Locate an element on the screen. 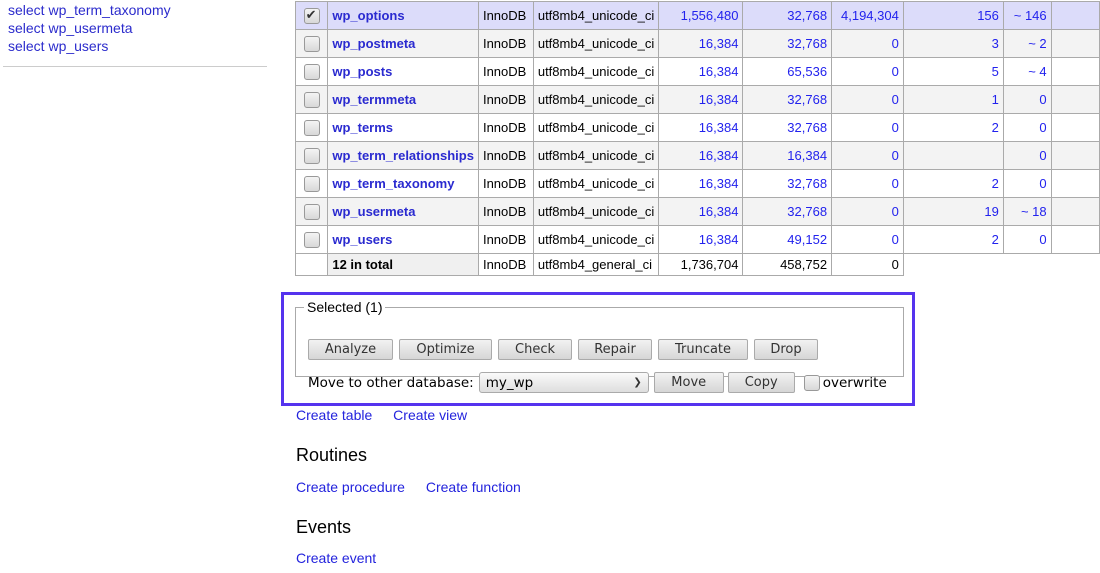 Image resolution: width=1100 pixels, height=573 pixels. table-create-links: Create table Create view is located at coordinates (390, 415).